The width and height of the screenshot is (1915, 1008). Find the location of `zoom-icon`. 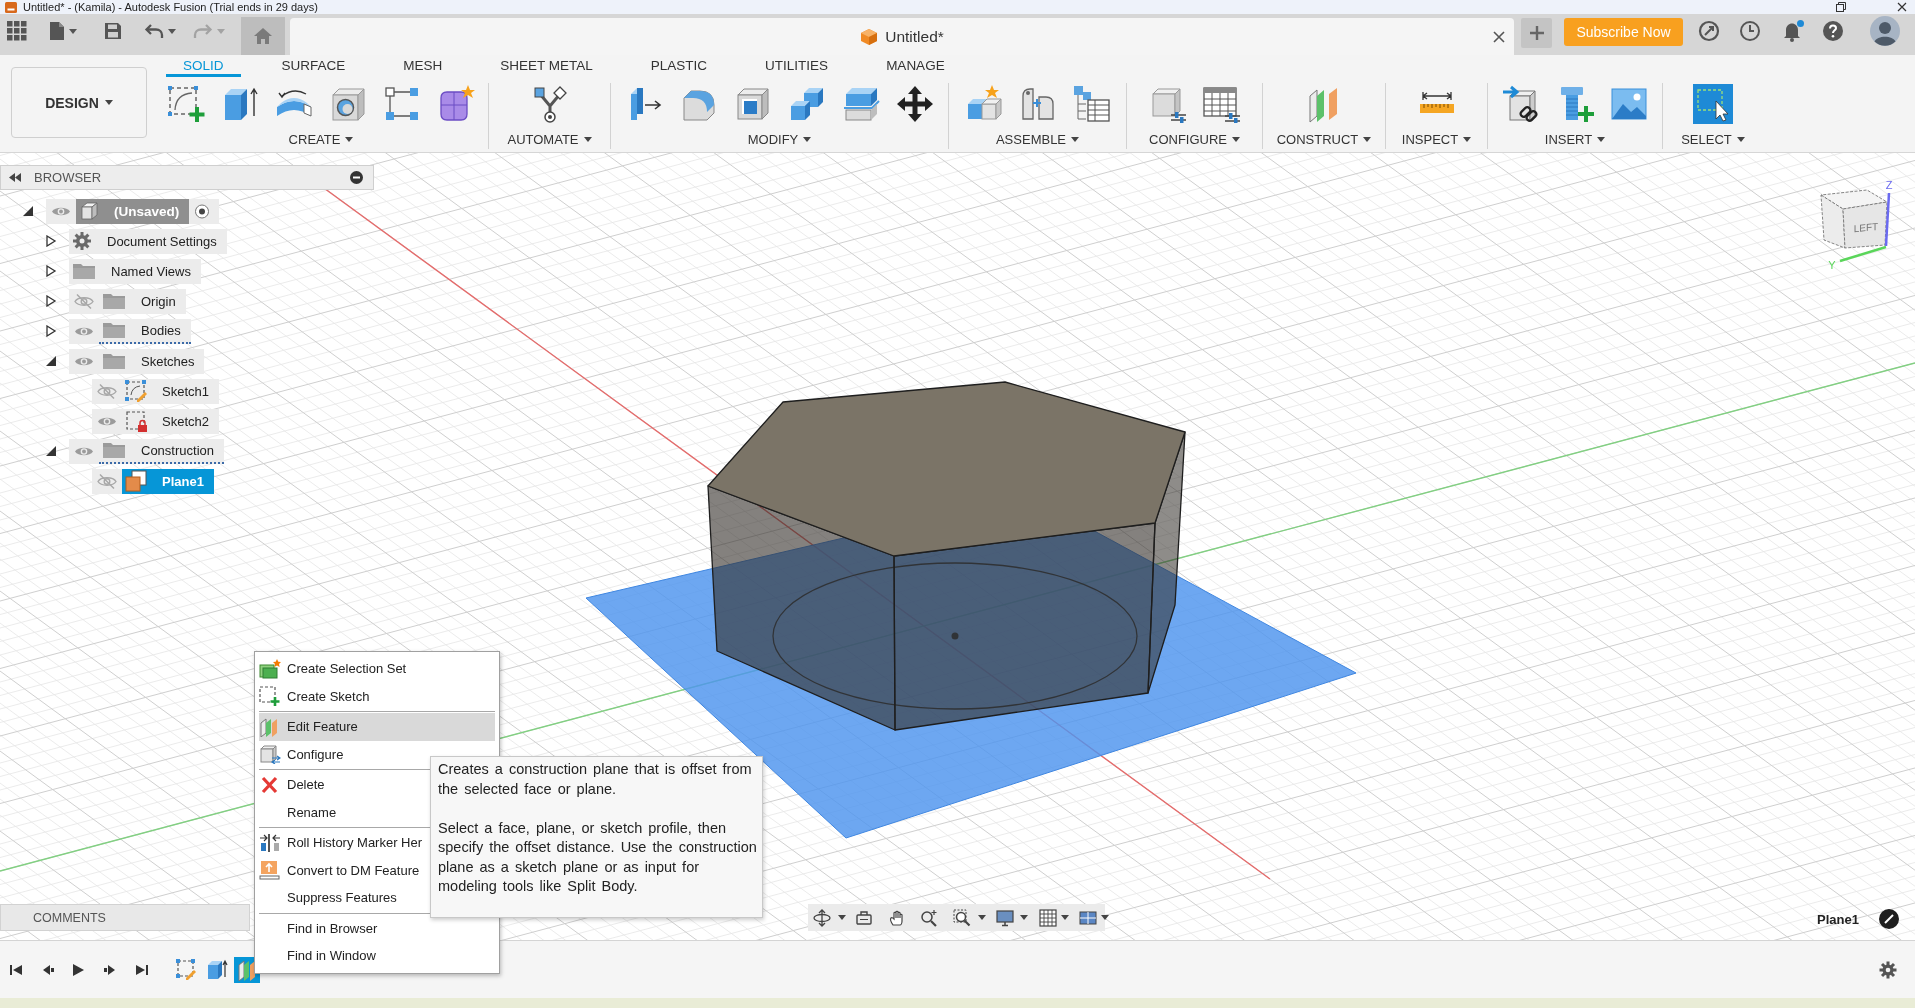

zoom-icon is located at coordinates (929, 917).